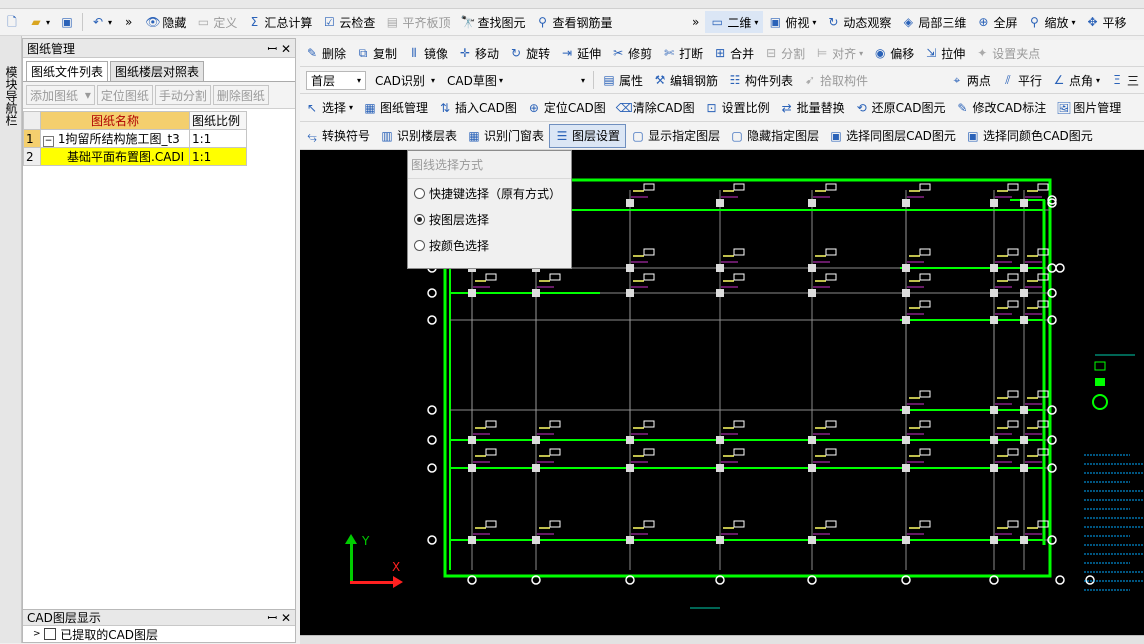  Describe the element at coordinates (489, 218) in the screenshot. I see `option-by-layer: 按图层选择` at that location.